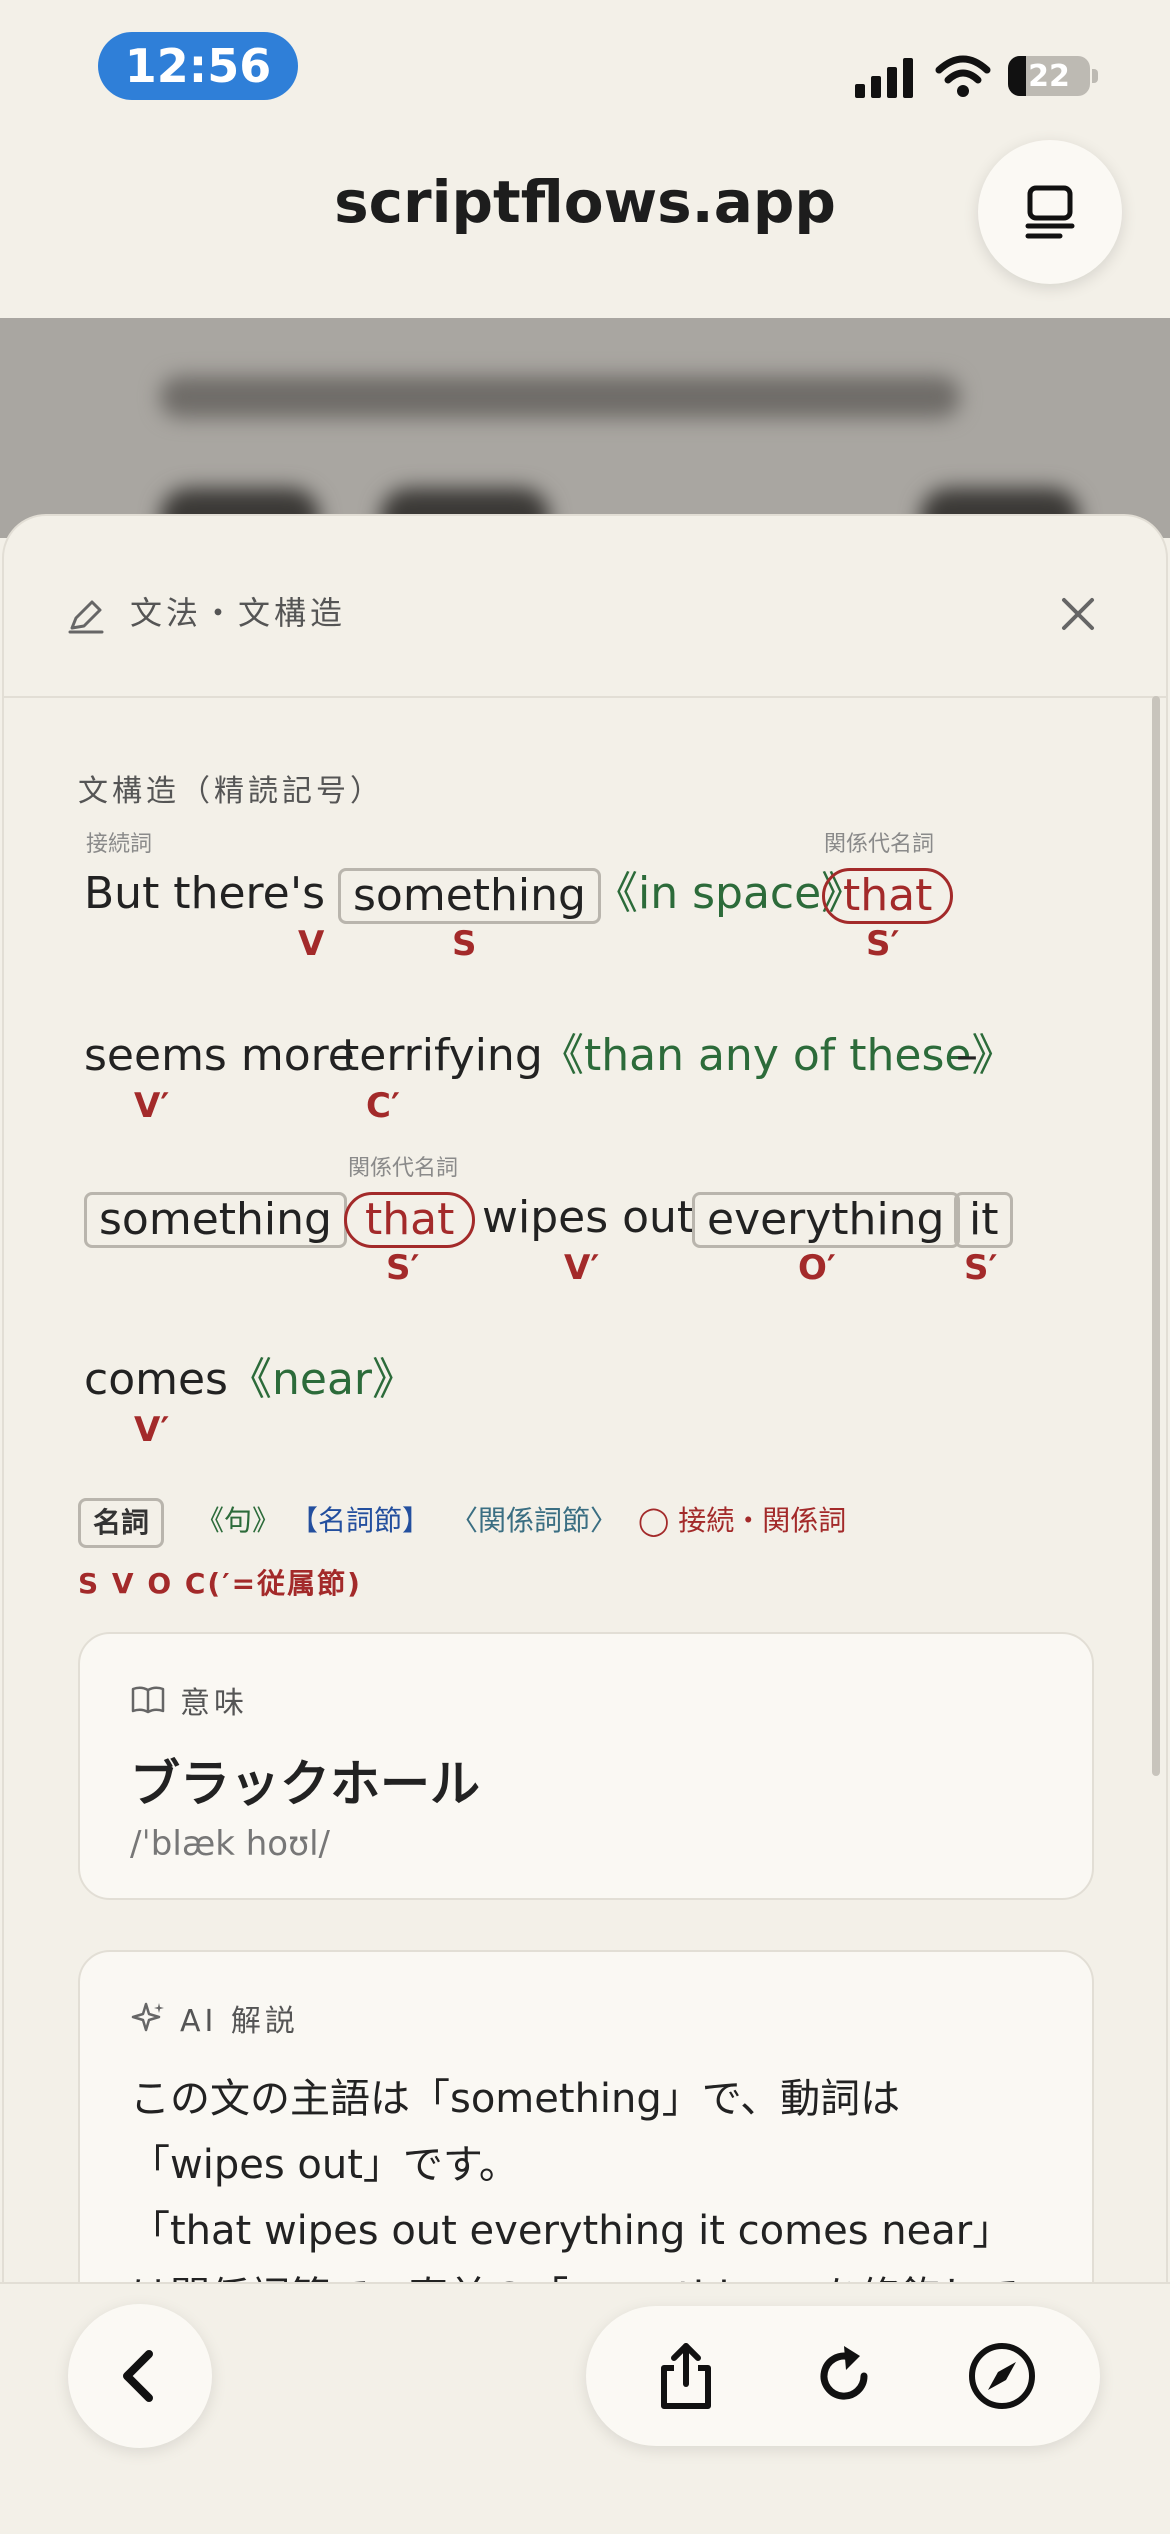 The width and height of the screenshot is (1170, 2534). What do you see at coordinates (844, 2373) in the screenshot?
I see `reload-icon` at bounding box center [844, 2373].